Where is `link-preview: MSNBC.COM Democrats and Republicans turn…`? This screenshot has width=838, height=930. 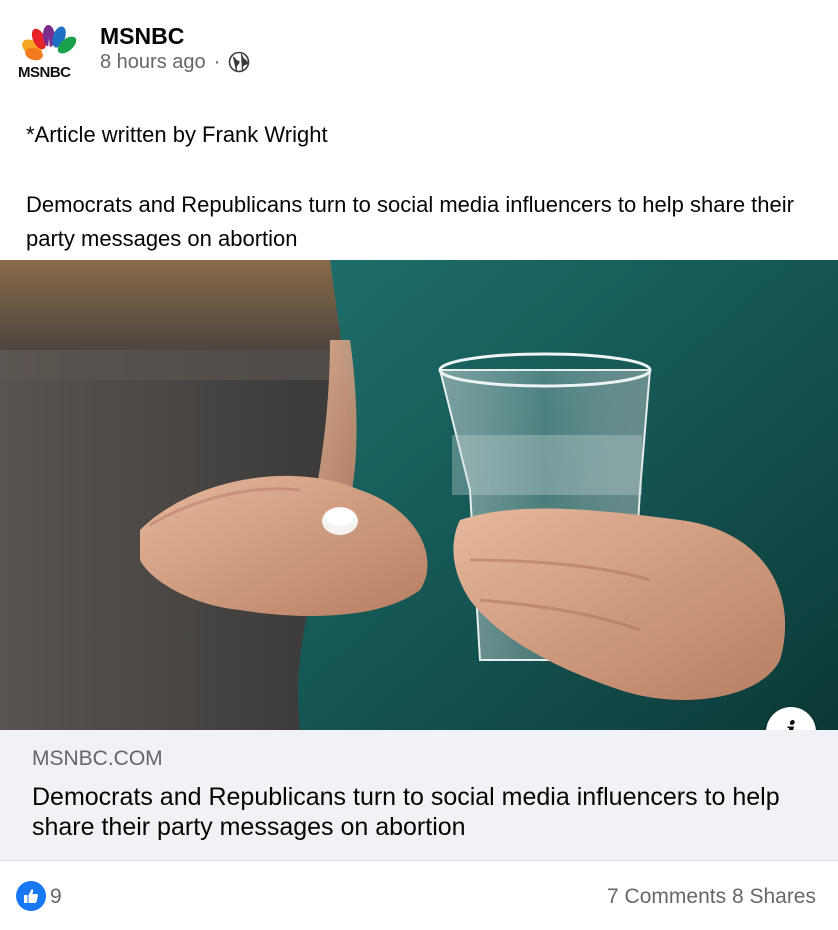 link-preview: MSNBC.COM Democrats and Republicans turn… is located at coordinates (419, 795).